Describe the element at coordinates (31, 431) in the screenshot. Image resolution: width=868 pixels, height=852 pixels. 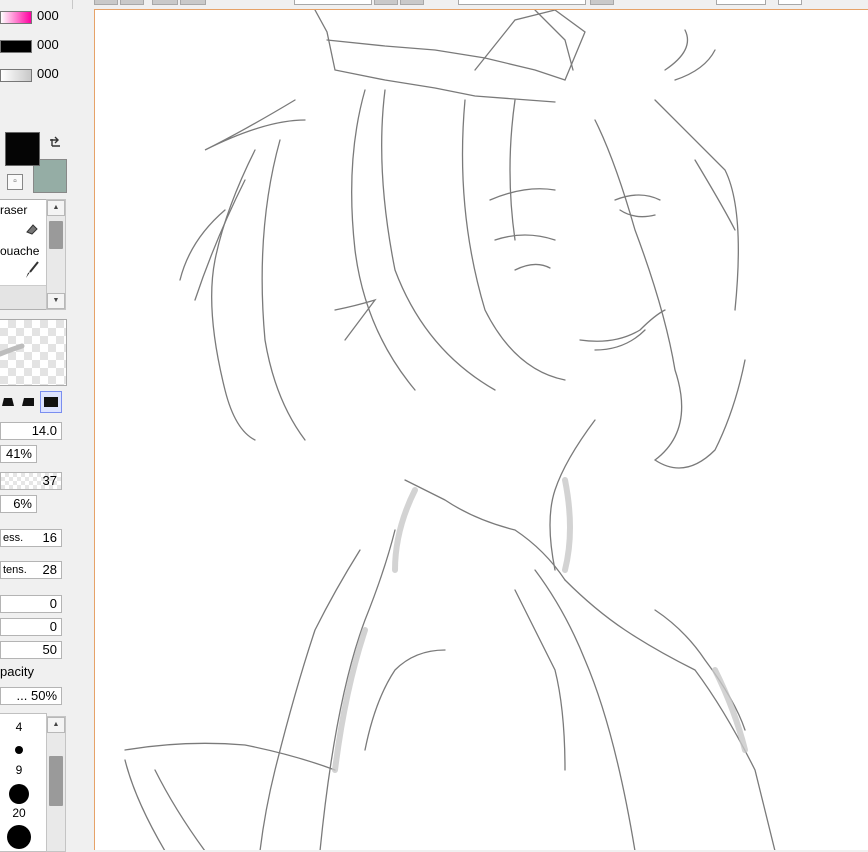
I see `brush-size-field: 14.0` at that location.